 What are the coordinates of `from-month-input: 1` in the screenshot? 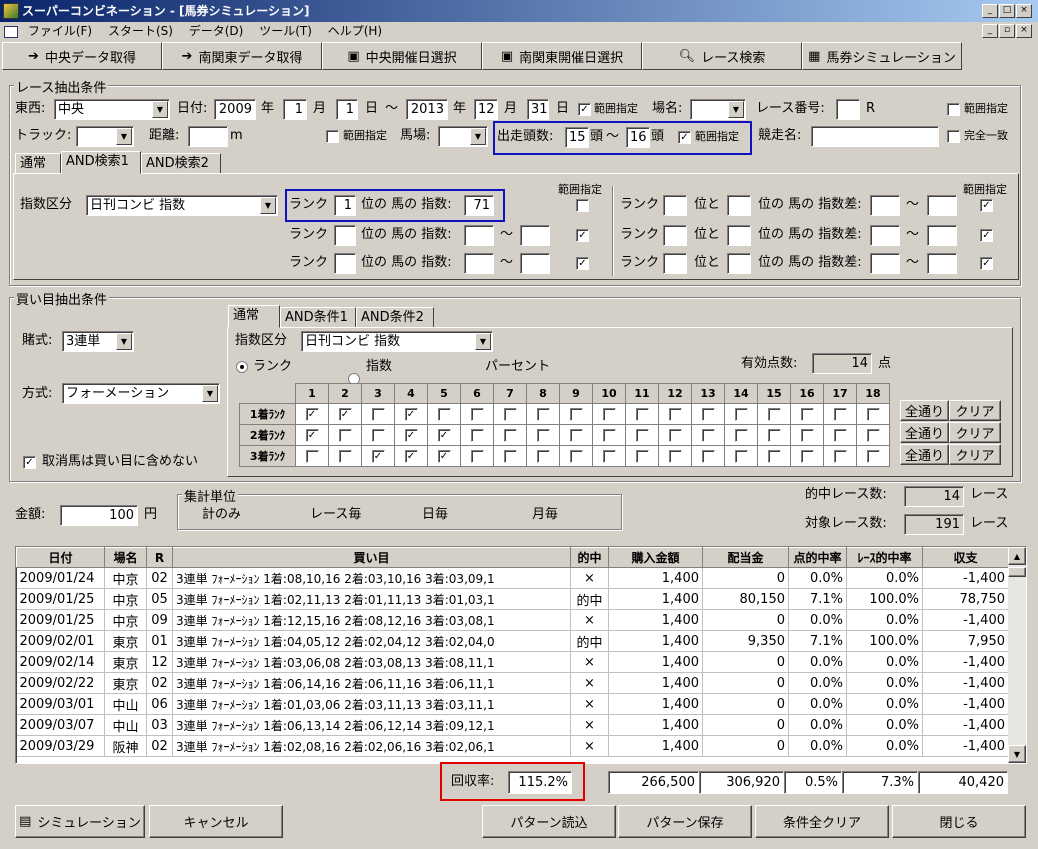 It's located at (295, 109).